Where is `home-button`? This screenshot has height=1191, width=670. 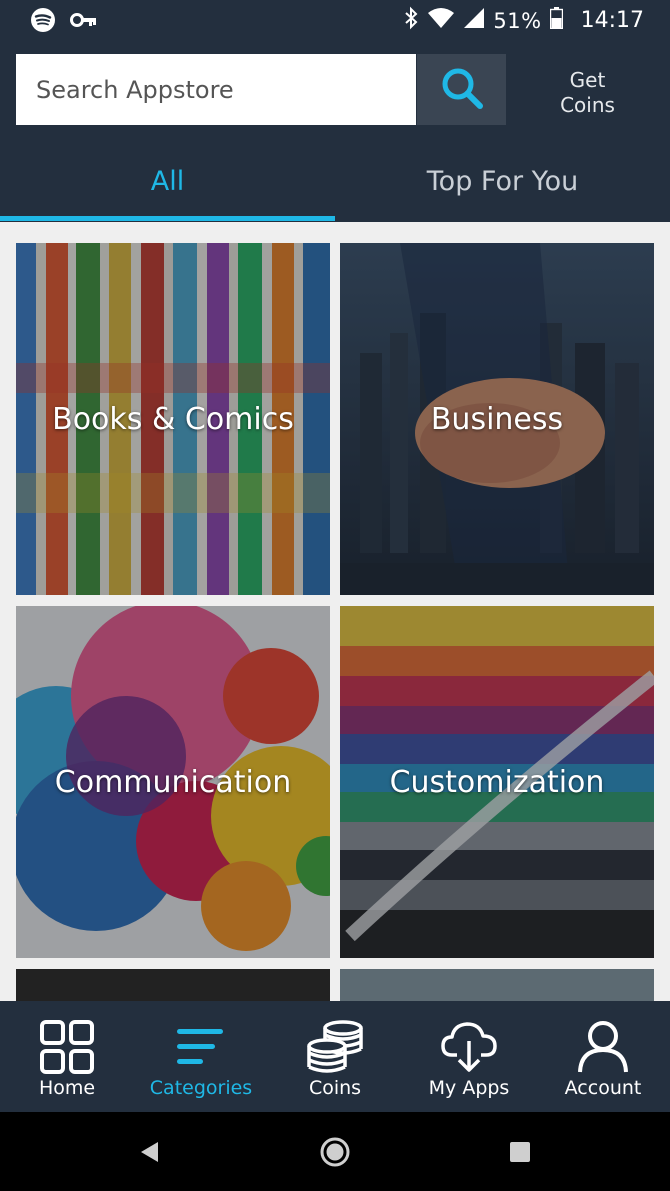 home-button is located at coordinates (335, 1154).